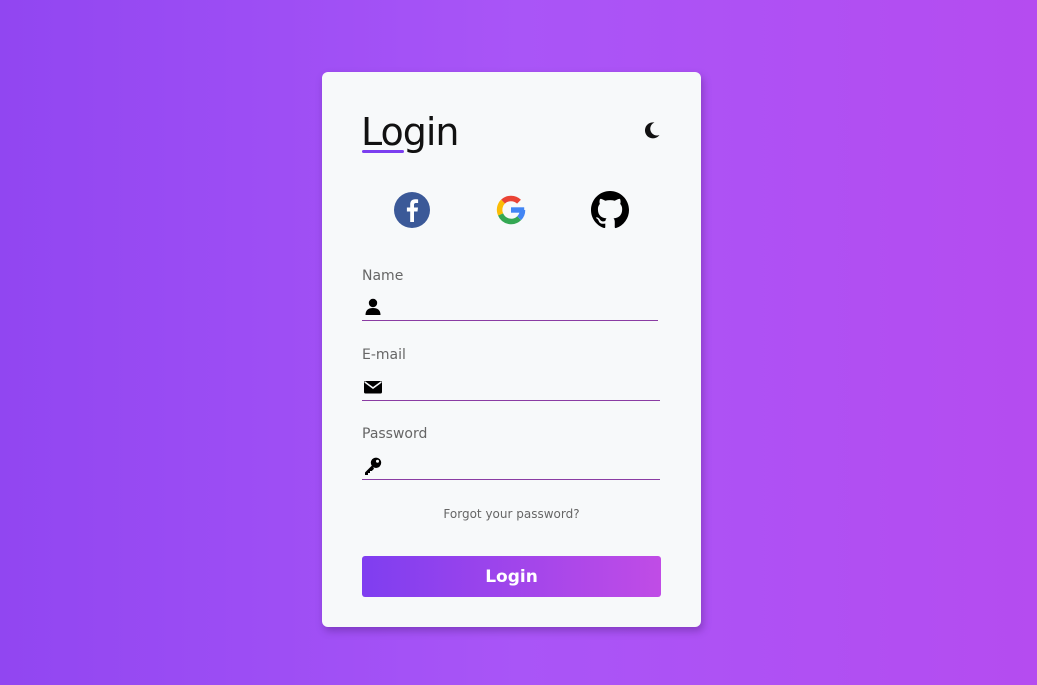 The width and height of the screenshot is (1037, 685). I want to click on github-login-button, so click(610, 210).